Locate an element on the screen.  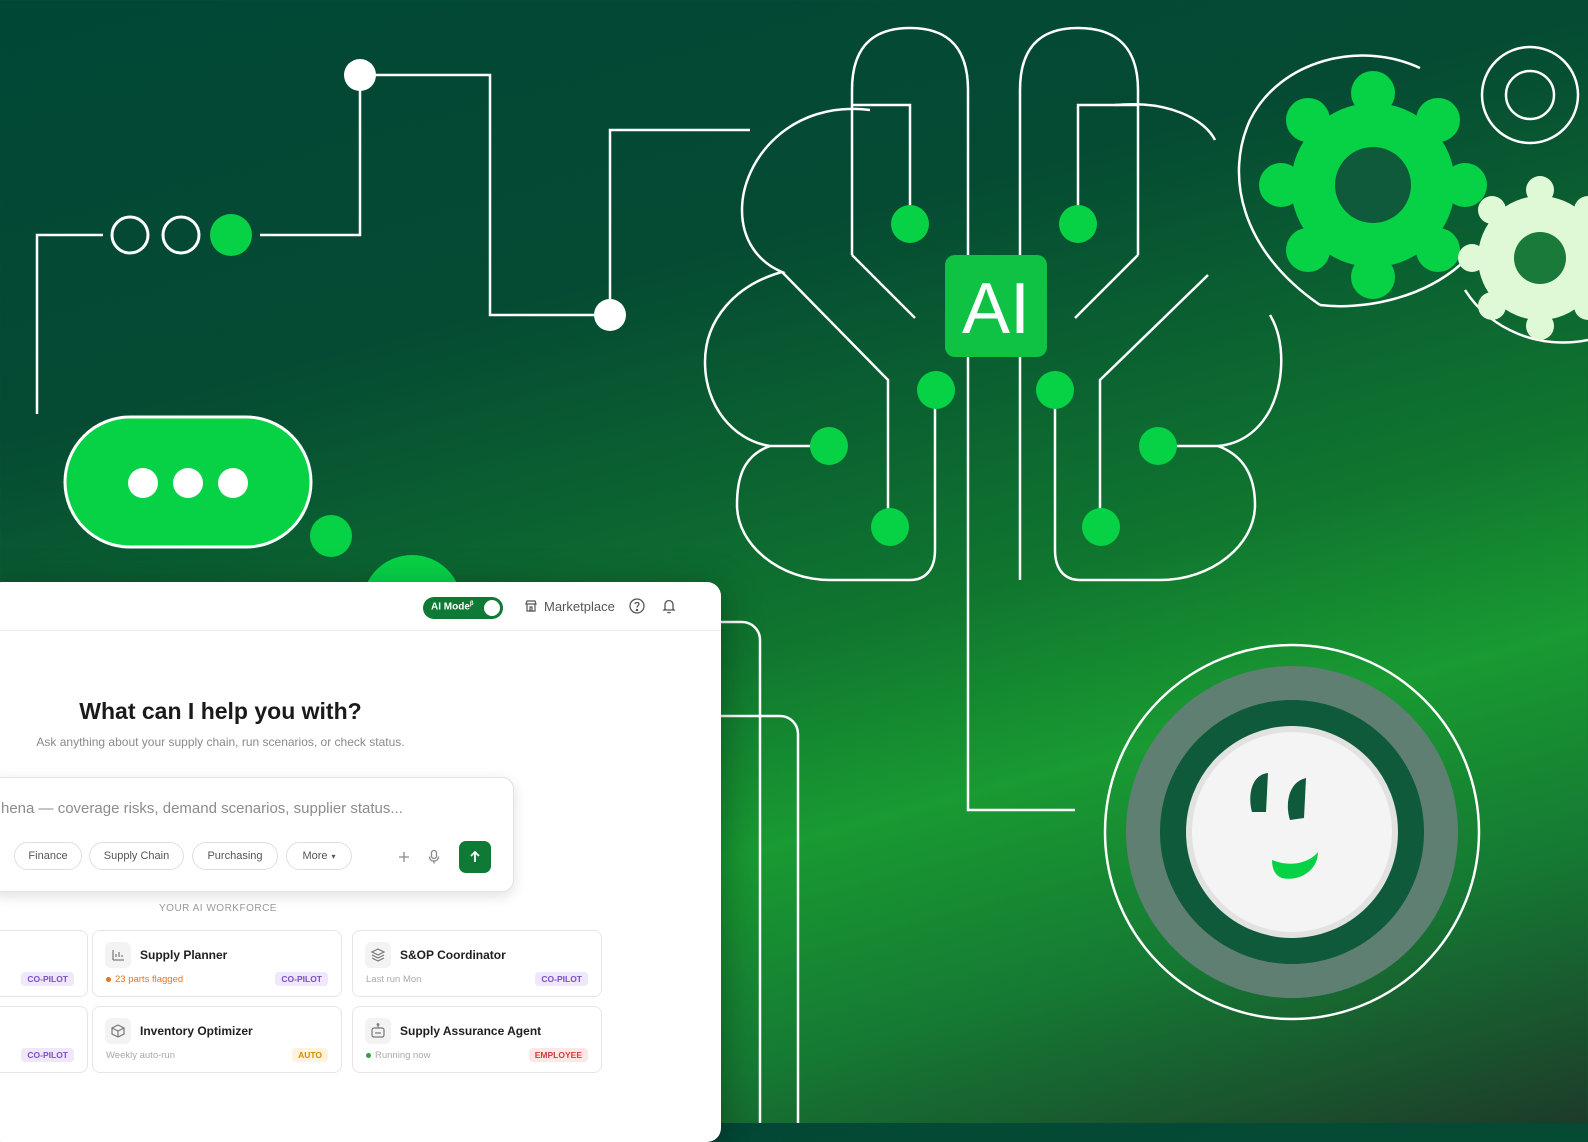
chip-more-label: More is located at coordinates (315, 856).